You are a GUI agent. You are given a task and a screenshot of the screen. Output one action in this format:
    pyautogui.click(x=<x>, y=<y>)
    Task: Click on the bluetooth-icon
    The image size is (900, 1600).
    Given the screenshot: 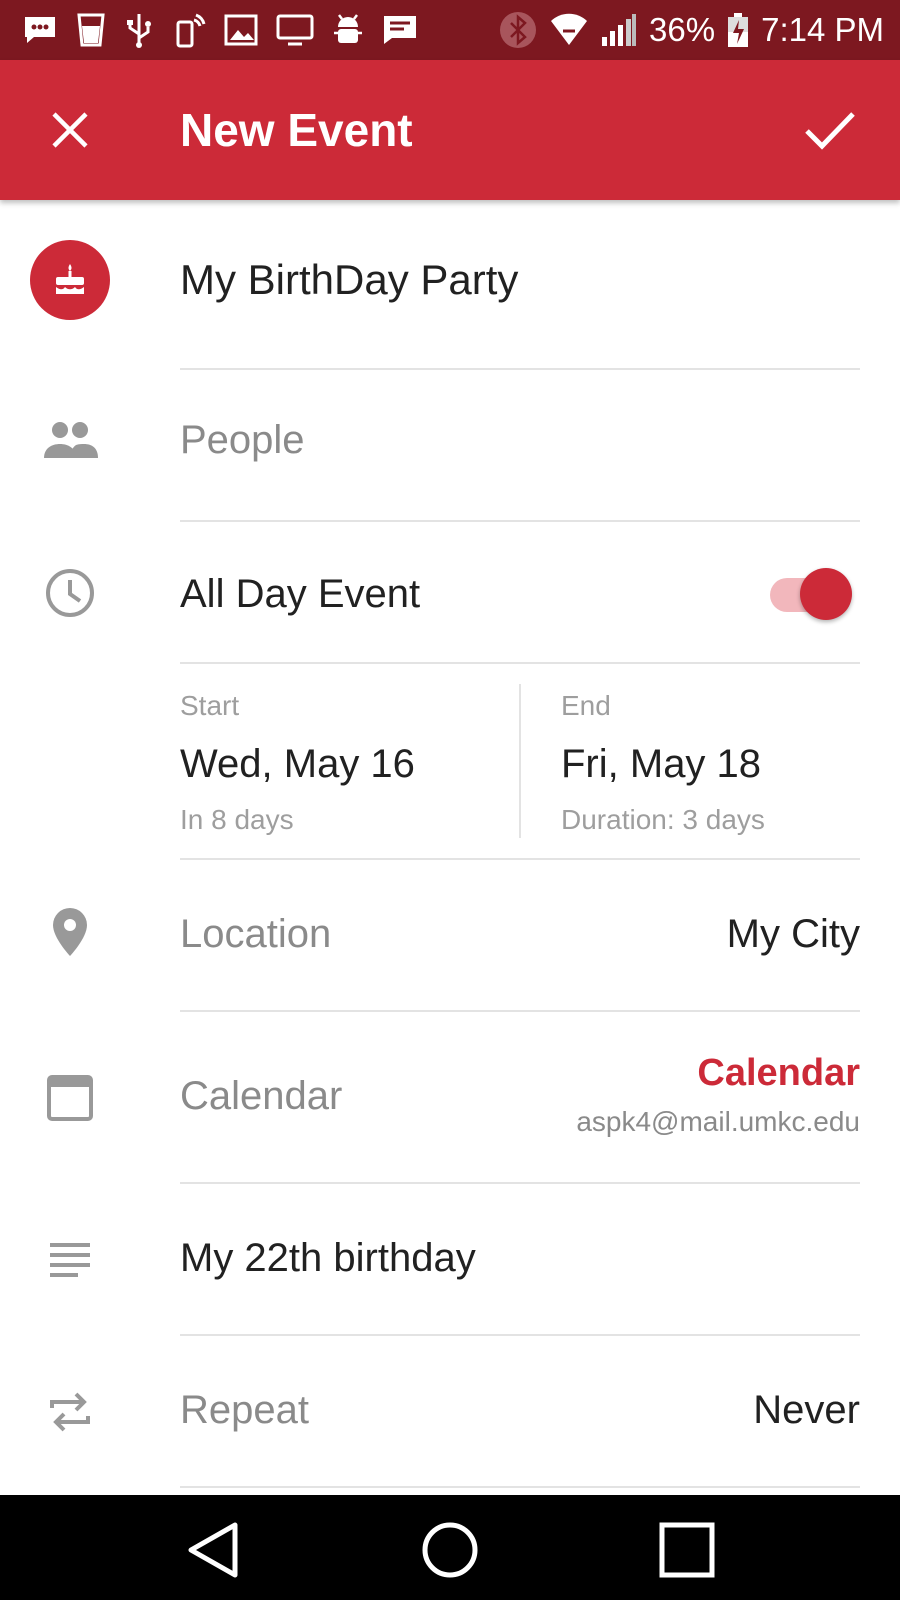 What is the action you would take?
    pyautogui.click(x=518, y=30)
    